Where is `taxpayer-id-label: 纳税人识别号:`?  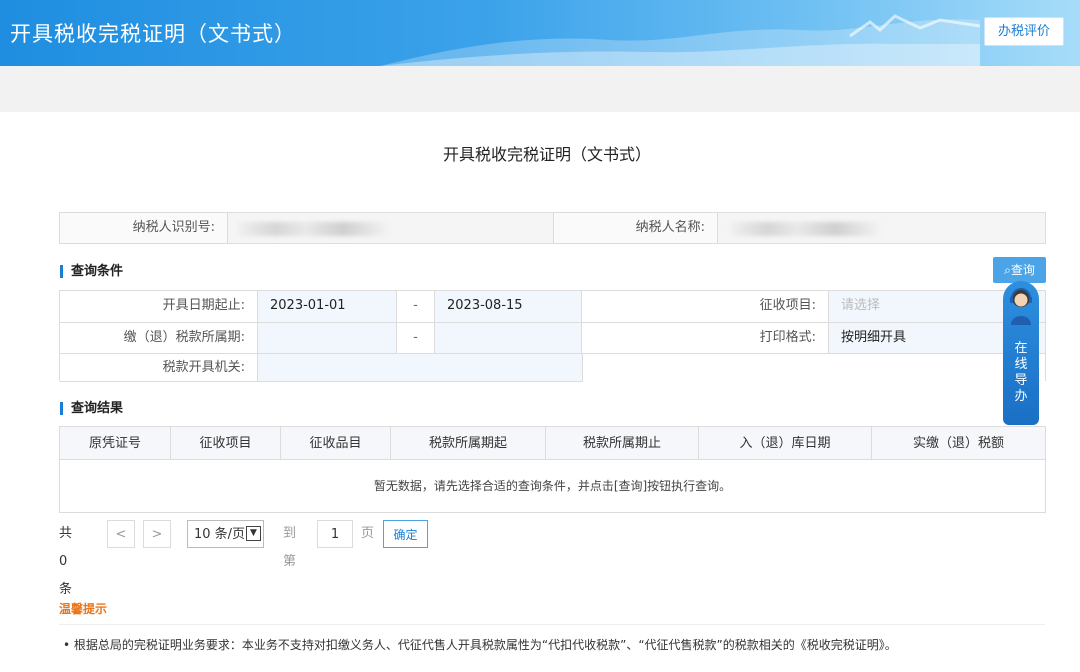
taxpayer-id-label: 纳税人识别号: is located at coordinates (144, 228).